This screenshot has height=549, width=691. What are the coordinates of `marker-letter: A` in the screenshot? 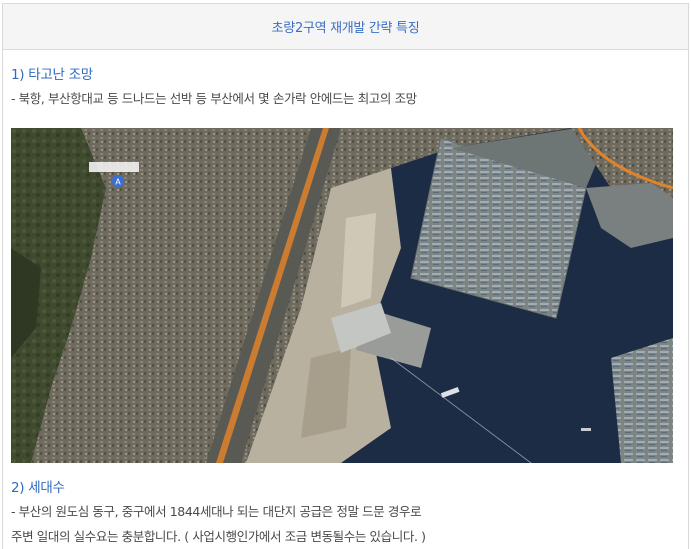 It's located at (118, 182).